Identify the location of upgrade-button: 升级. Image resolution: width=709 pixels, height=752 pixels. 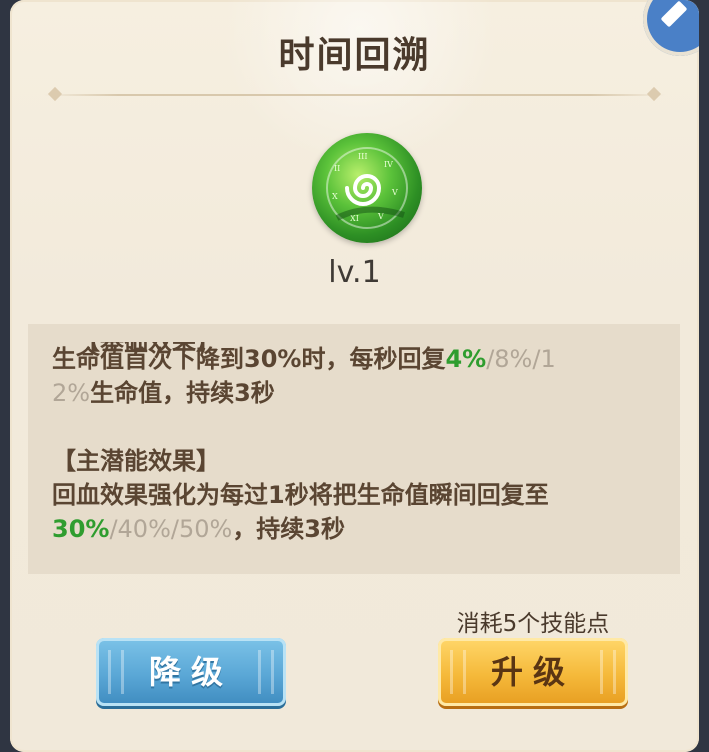
(533, 672).